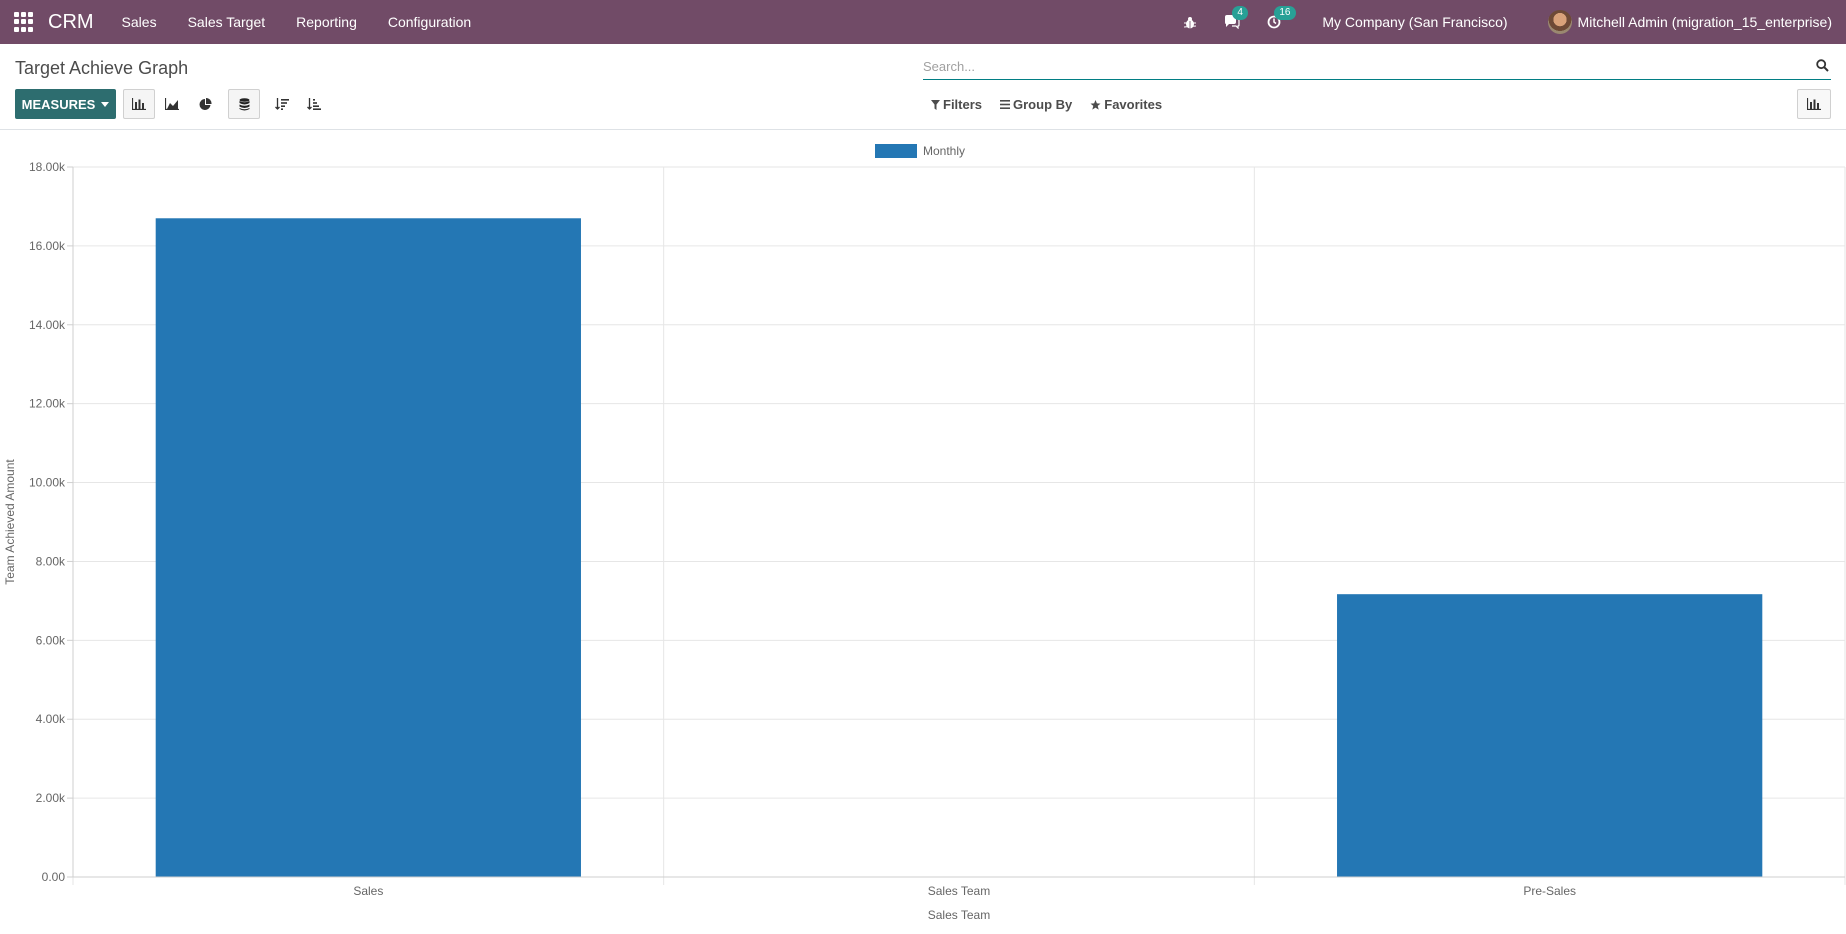  What do you see at coordinates (1822, 68) in the screenshot?
I see `search-icon` at bounding box center [1822, 68].